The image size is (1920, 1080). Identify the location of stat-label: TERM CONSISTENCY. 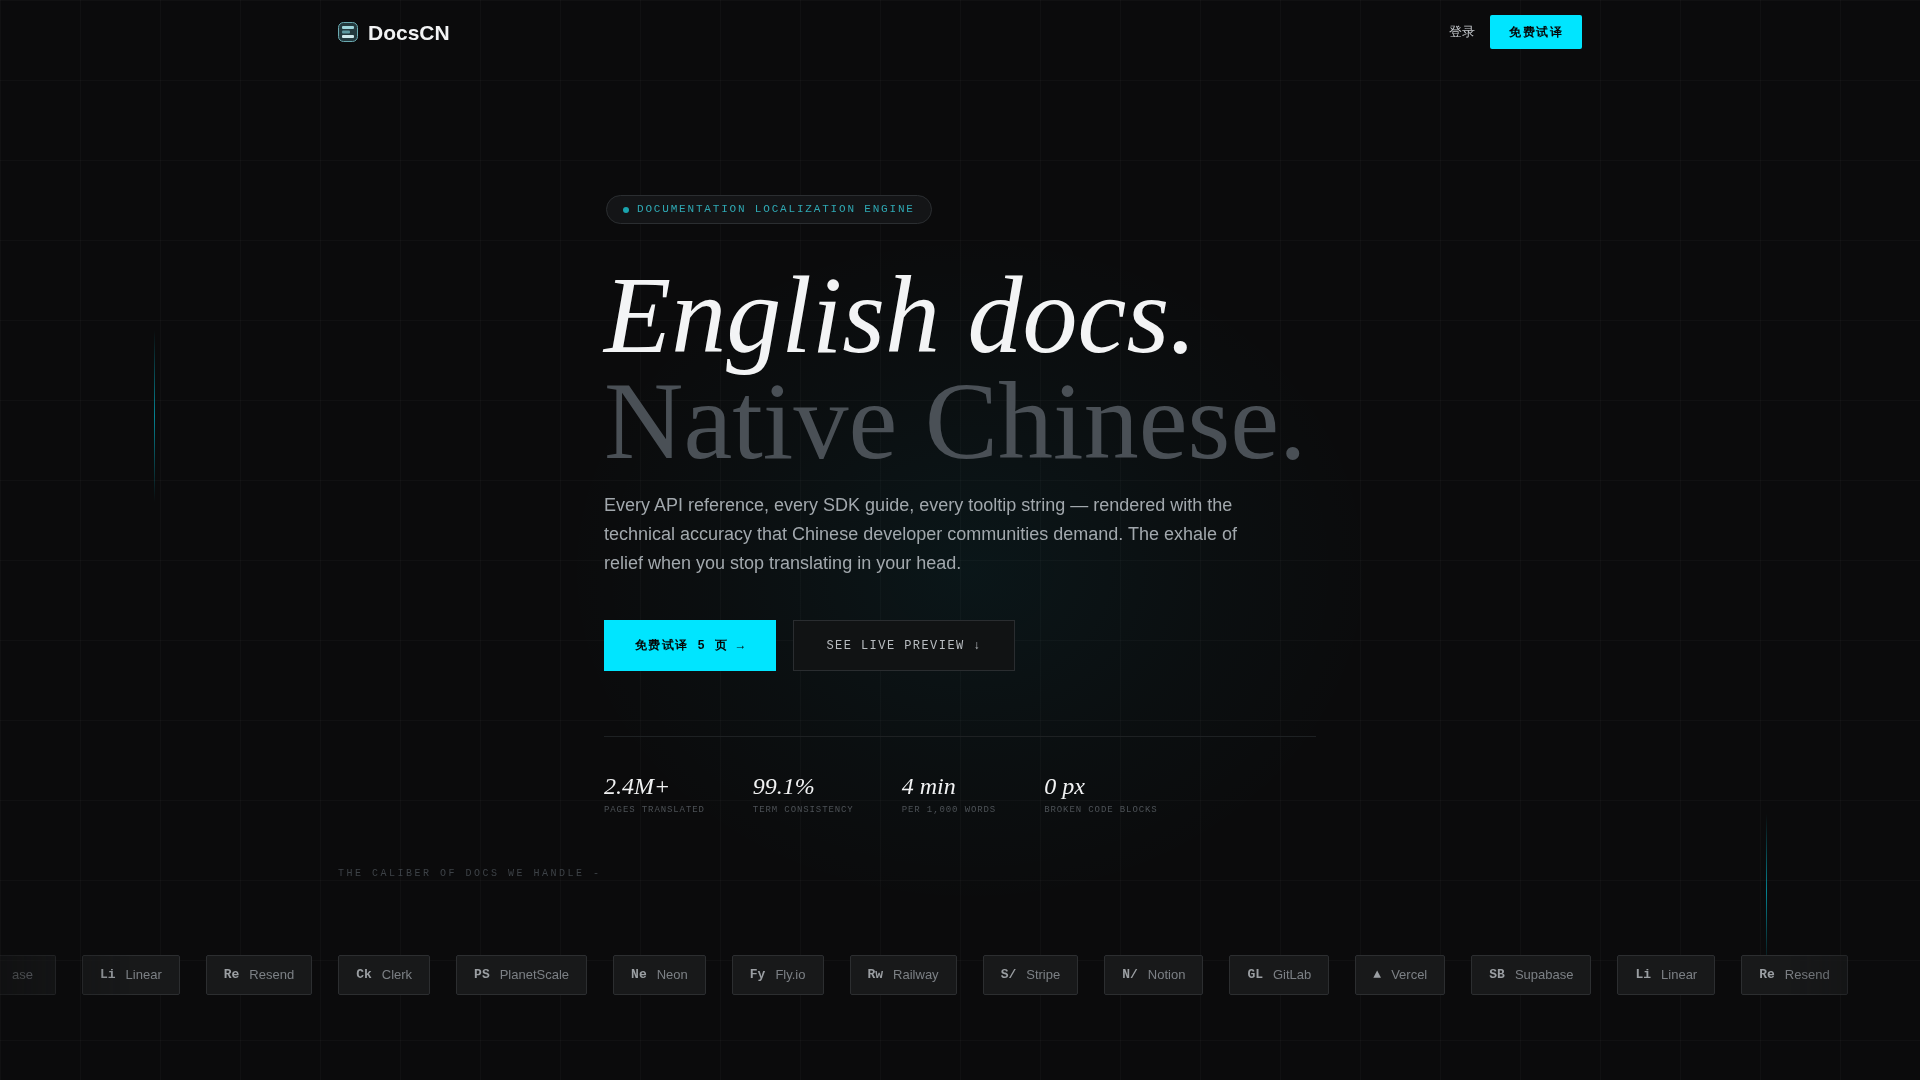
(803, 810).